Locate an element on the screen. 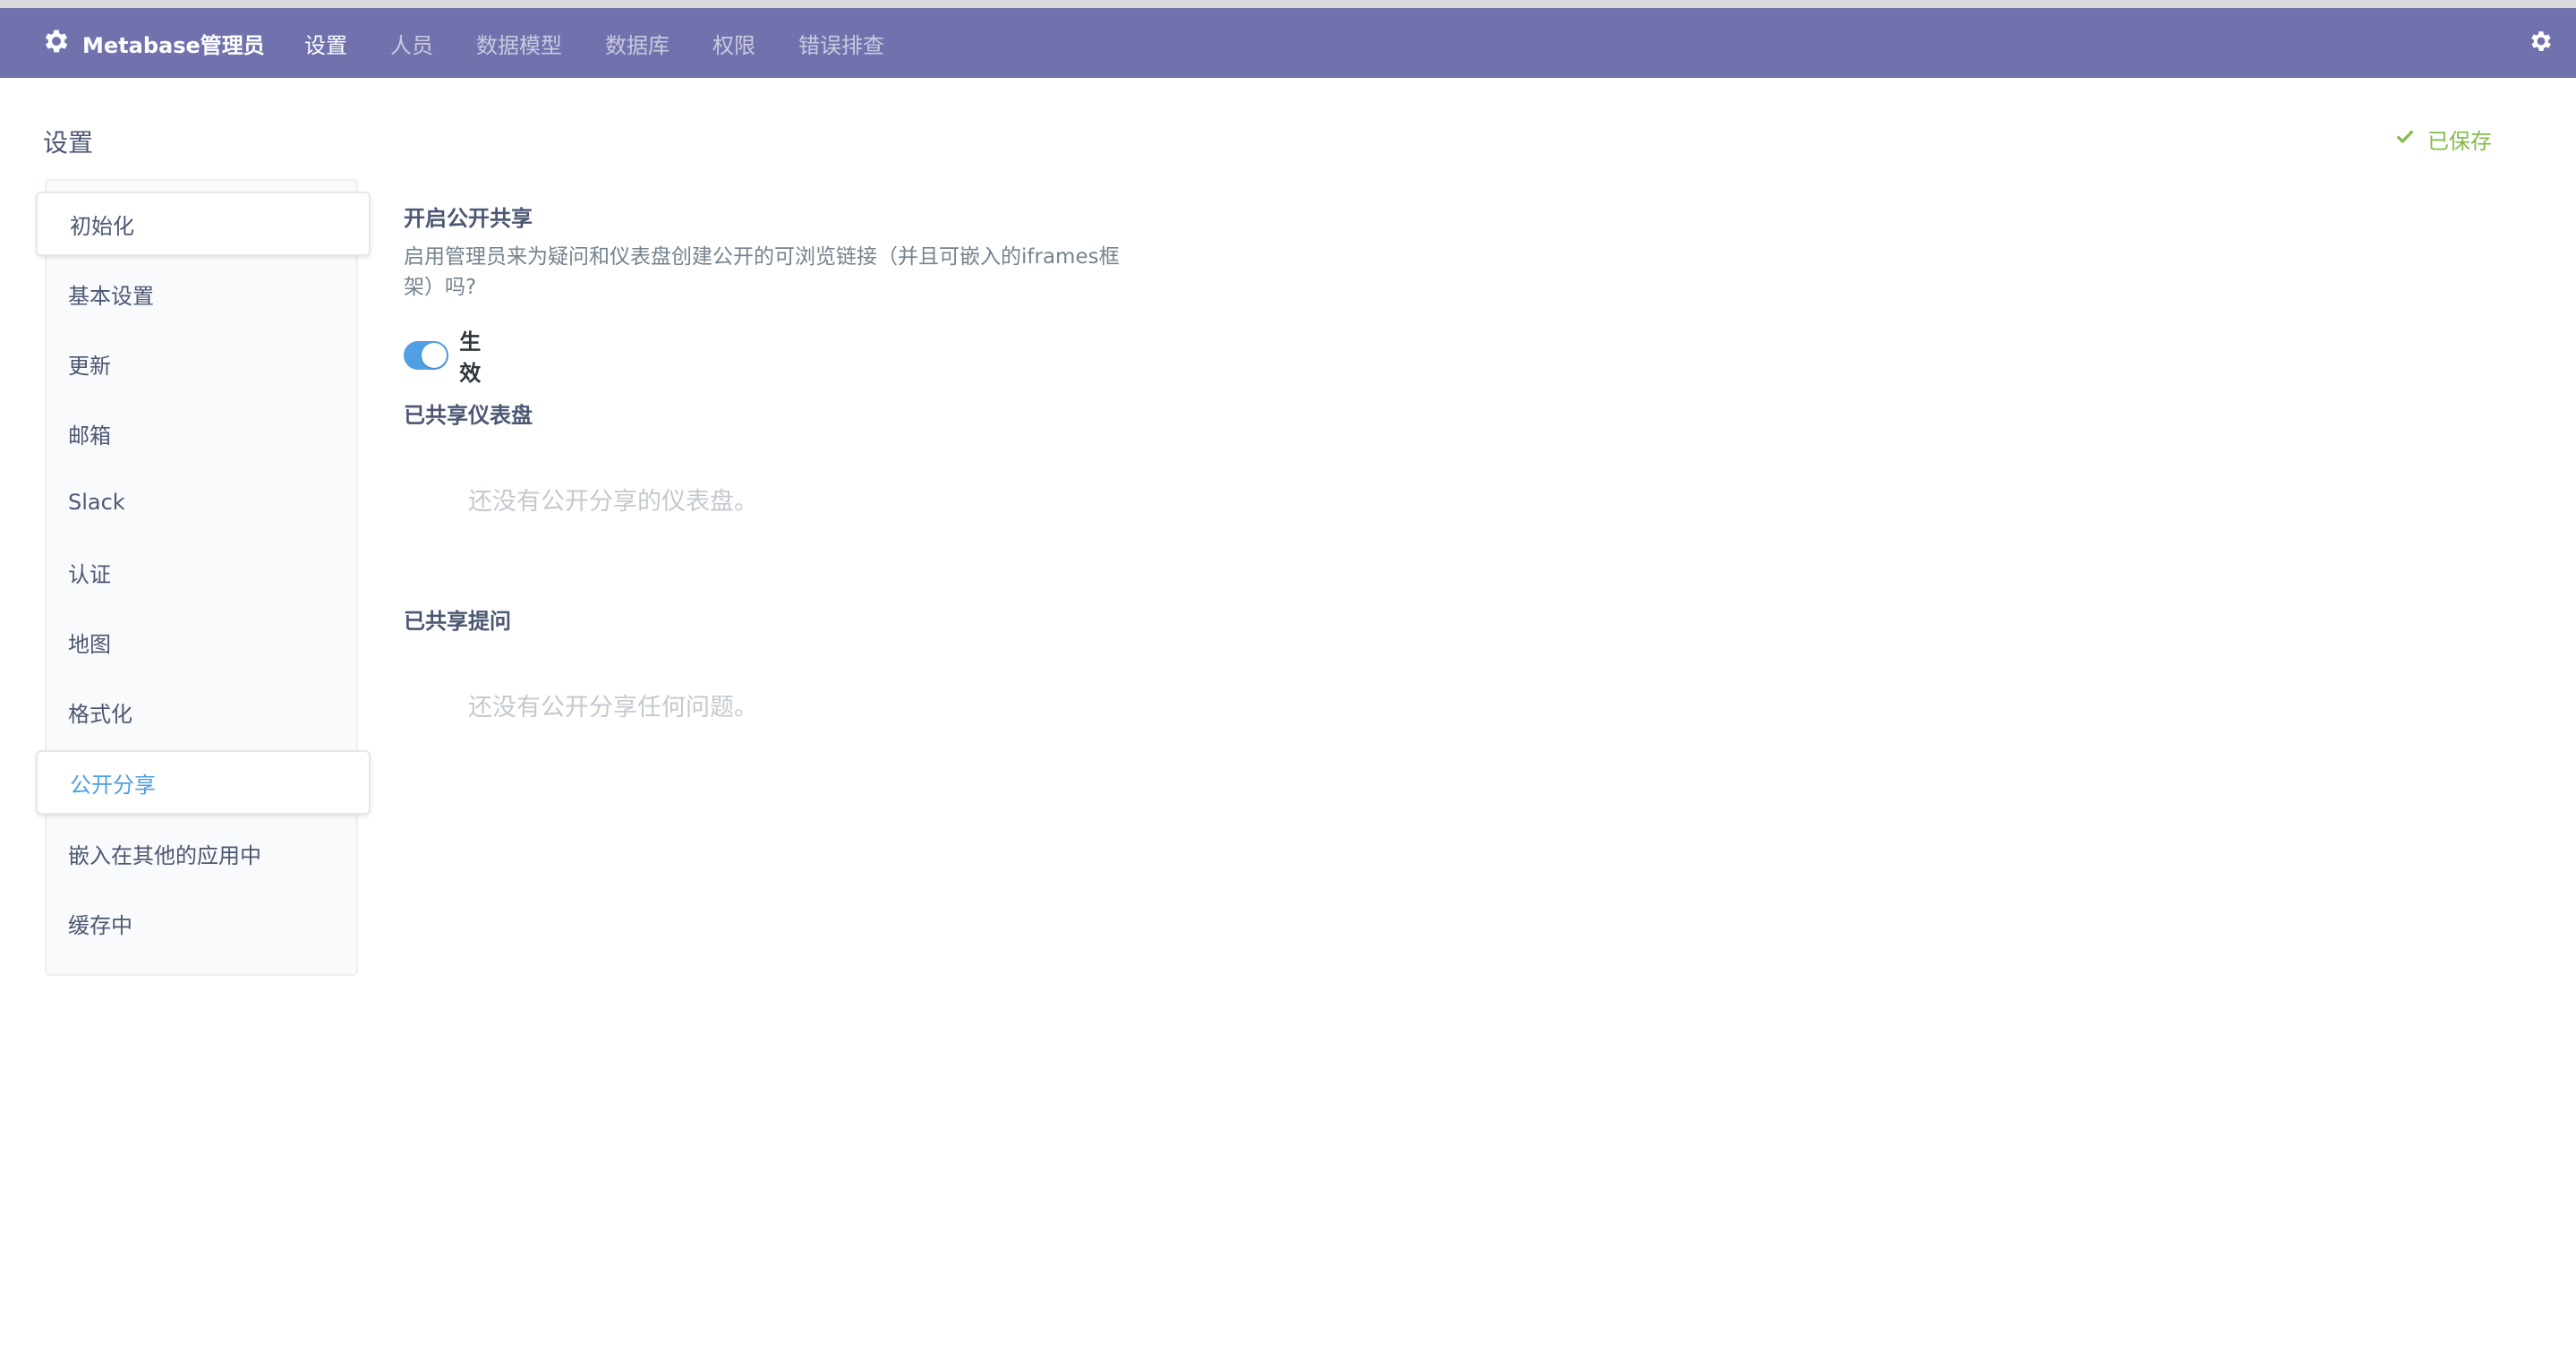 The width and height of the screenshot is (2576, 1350). check-icon is located at coordinates (2411, 140).